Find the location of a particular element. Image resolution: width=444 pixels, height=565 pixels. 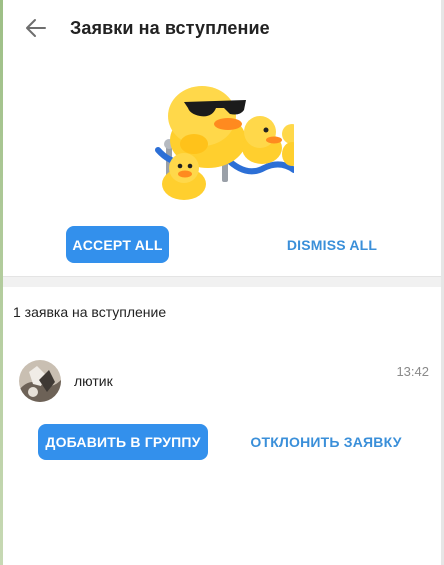

avatar is located at coordinates (40, 381).